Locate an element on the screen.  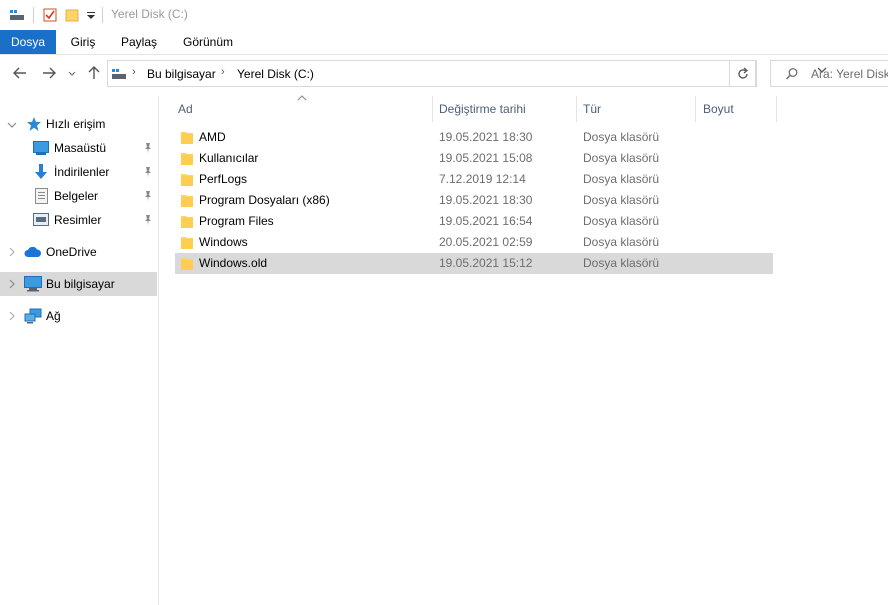
column-header-size: Boyut is located at coordinates (738, 109).